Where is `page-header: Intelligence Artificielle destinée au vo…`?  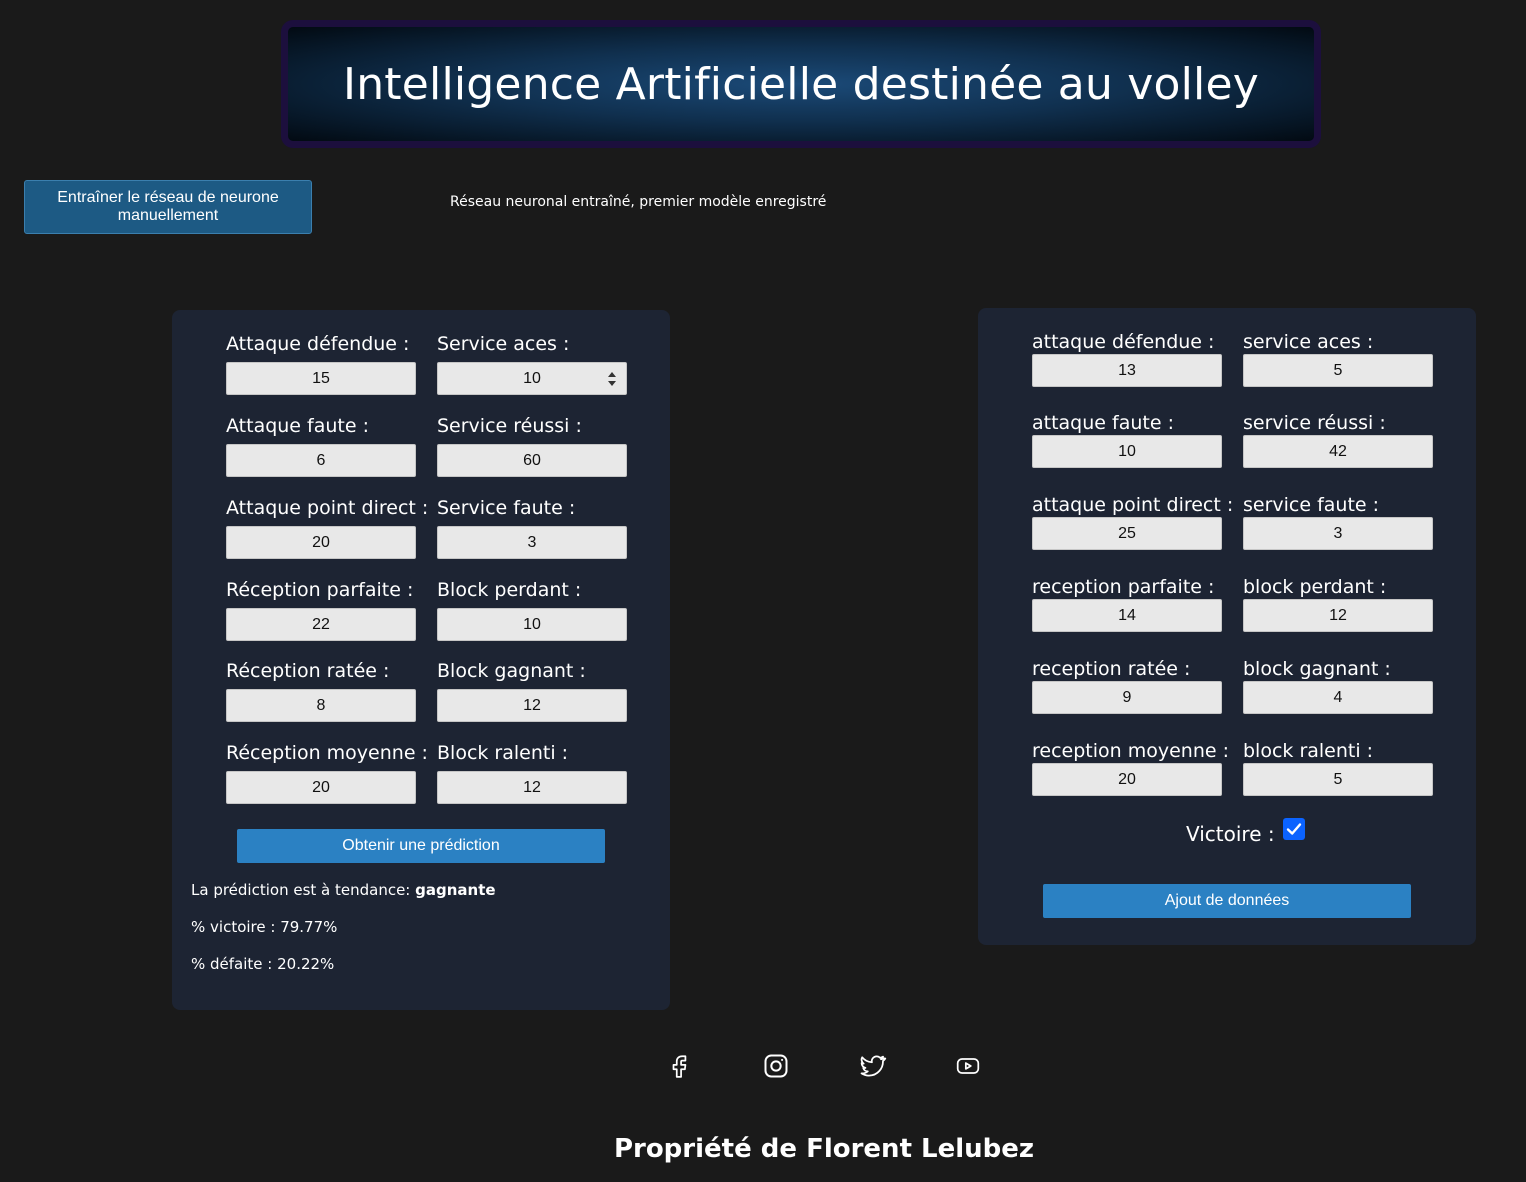 page-header: Intelligence Artificielle destinée au vo… is located at coordinates (801, 84).